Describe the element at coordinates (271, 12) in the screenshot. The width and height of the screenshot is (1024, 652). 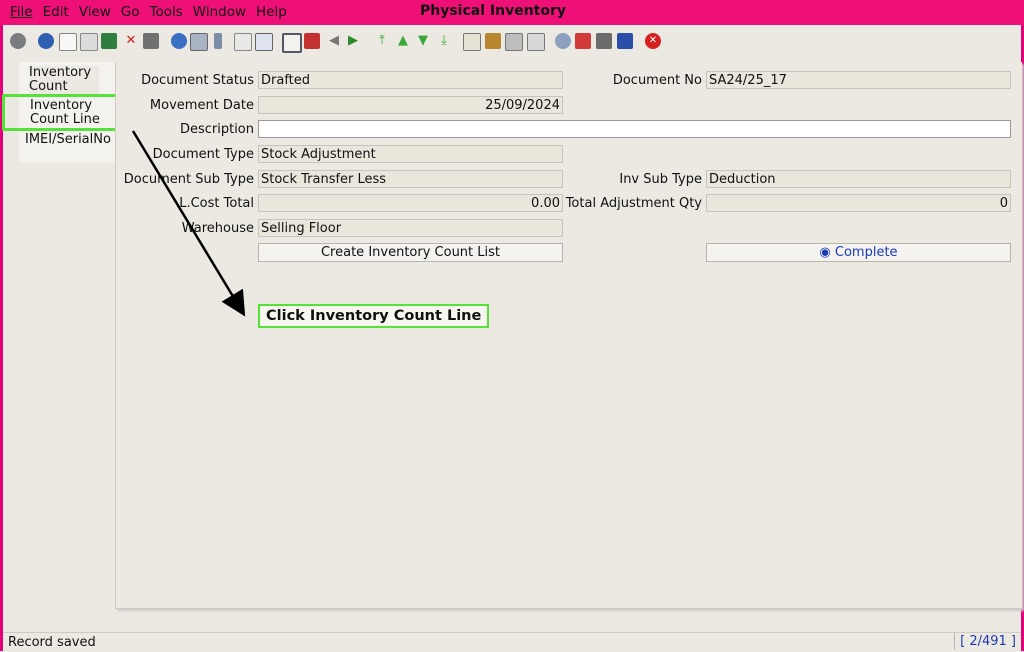
I see `menu-help: Help` at that location.